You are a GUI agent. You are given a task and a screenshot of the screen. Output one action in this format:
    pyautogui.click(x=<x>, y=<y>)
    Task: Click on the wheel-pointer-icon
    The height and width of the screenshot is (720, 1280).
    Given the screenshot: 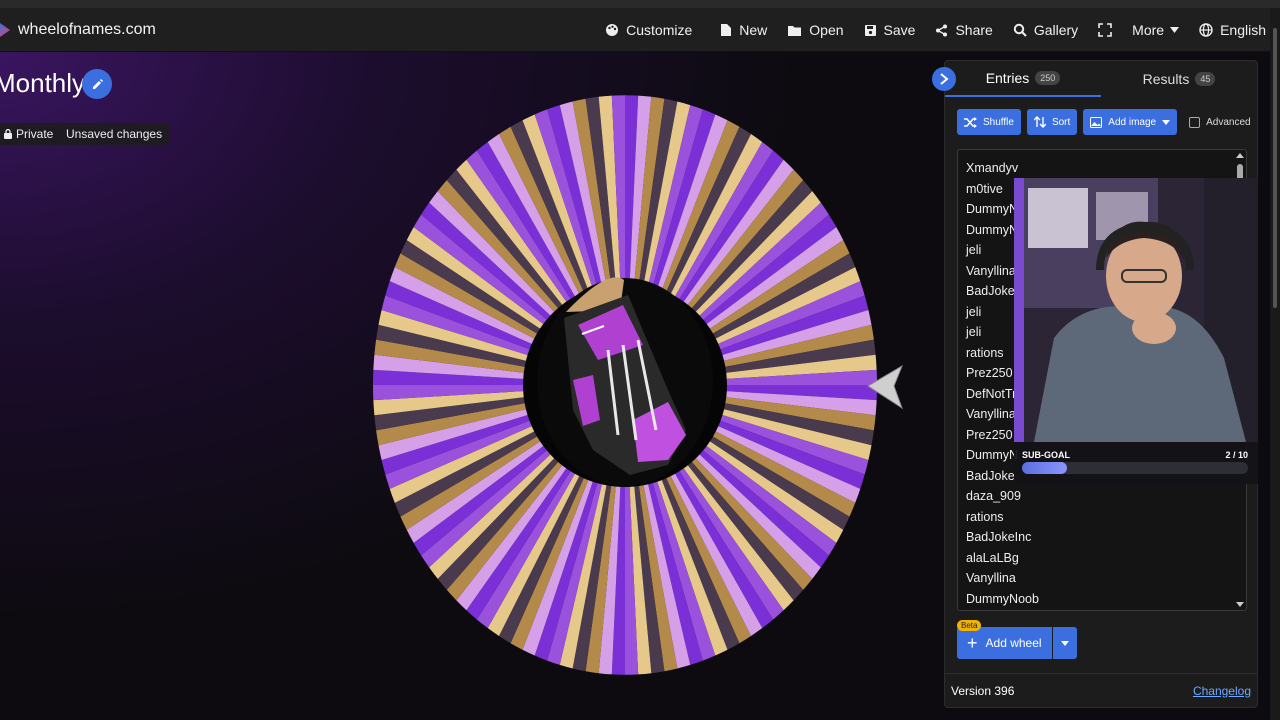 What is the action you would take?
    pyautogui.click(x=885, y=387)
    